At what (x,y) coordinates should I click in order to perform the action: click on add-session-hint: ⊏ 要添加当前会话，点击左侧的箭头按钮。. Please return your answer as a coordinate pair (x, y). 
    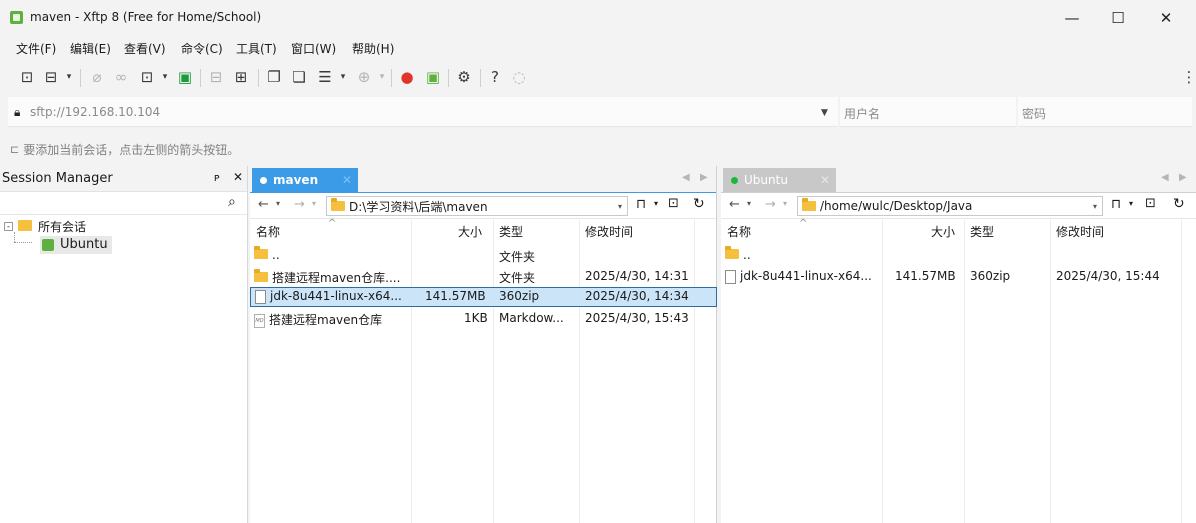
    Looking at the image, I should click on (124, 149).